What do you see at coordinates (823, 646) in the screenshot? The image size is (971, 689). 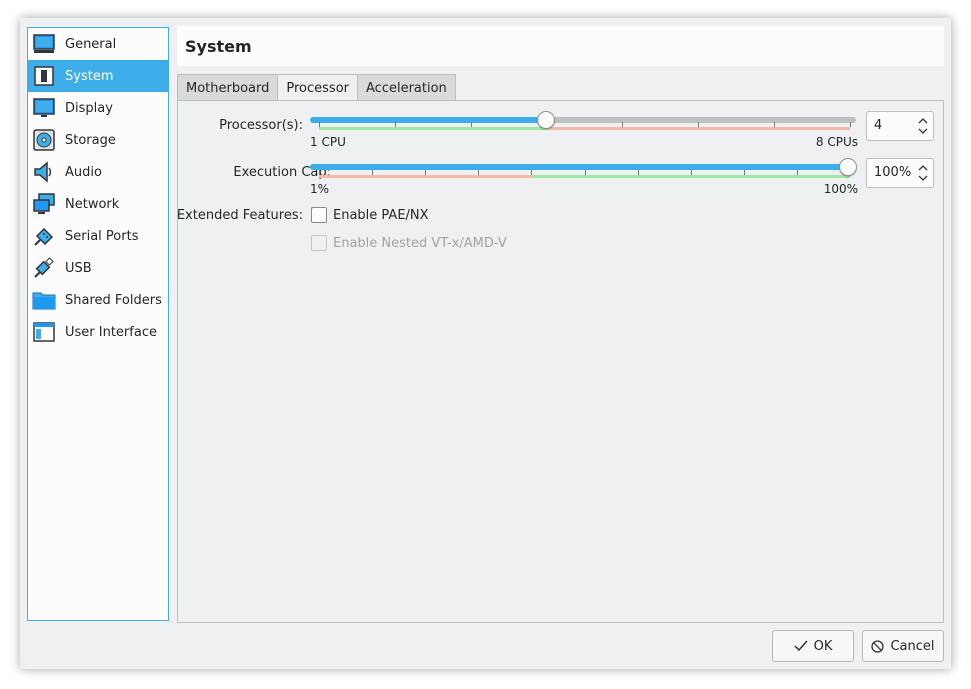 I see `ok-button-label: OK` at bounding box center [823, 646].